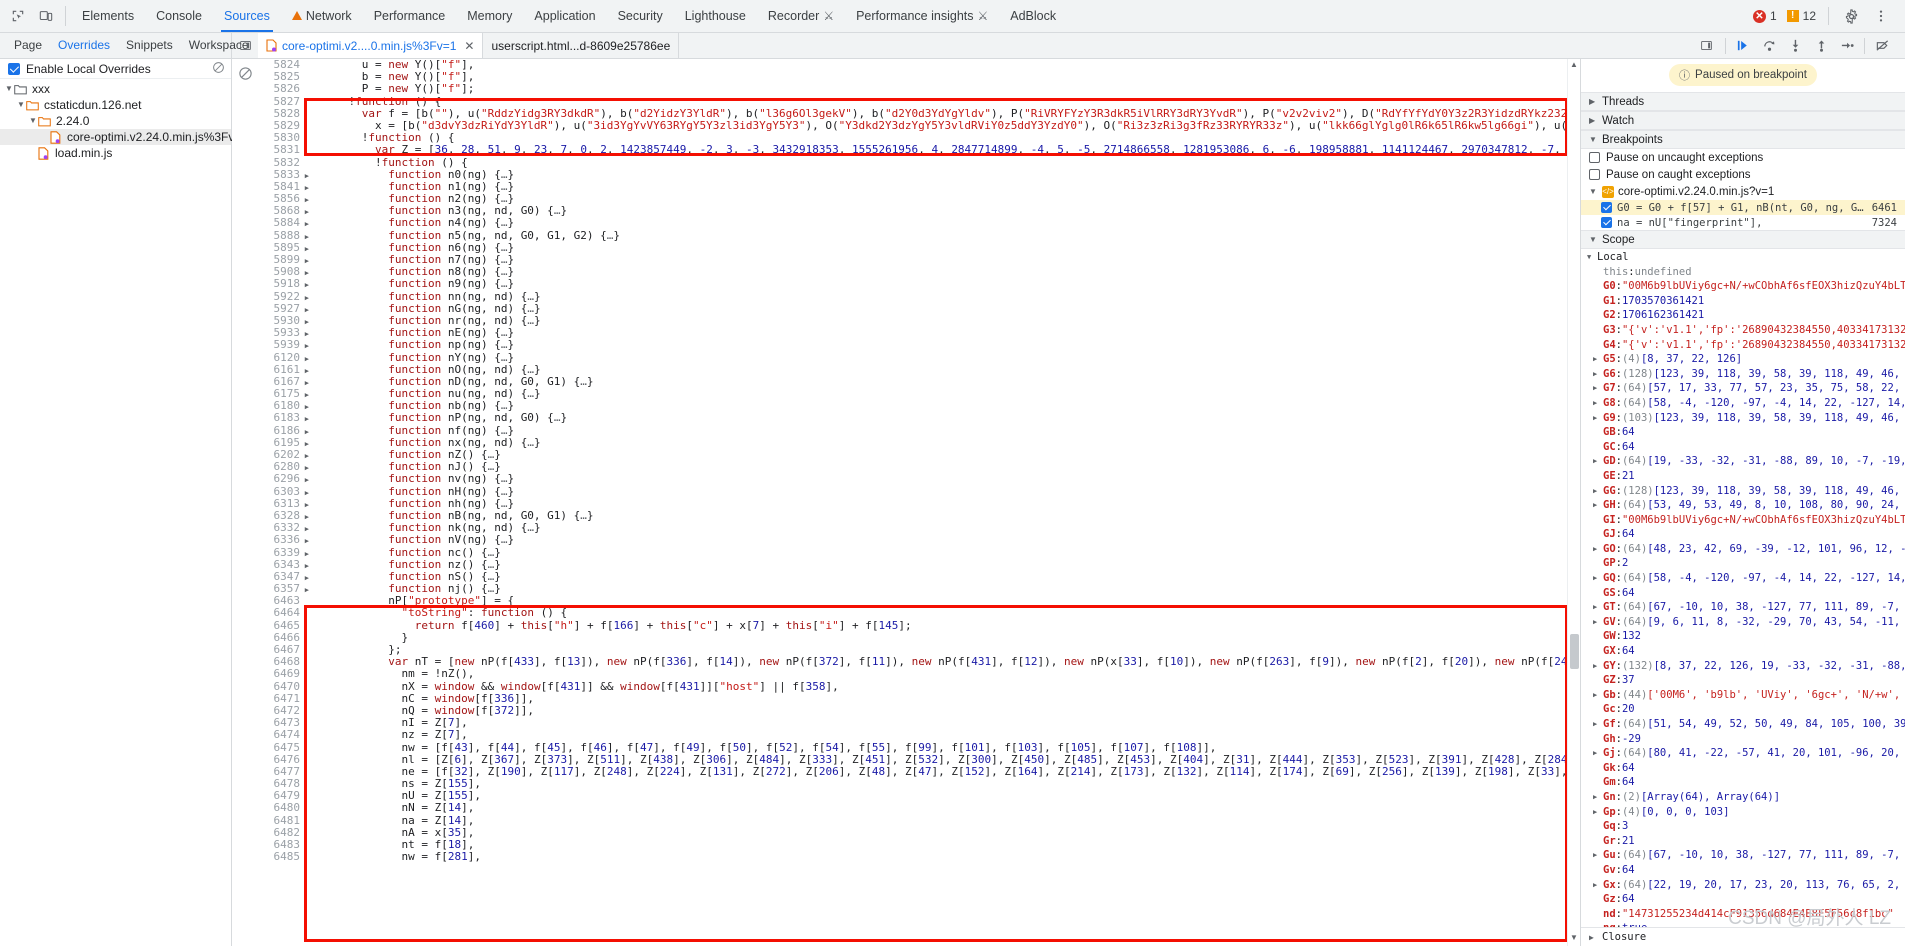 Image resolution: width=1905 pixels, height=946 pixels. What do you see at coordinates (1743, 432) in the screenshot?
I see `scope-variable-row: ▶GB: 64` at bounding box center [1743, 432].